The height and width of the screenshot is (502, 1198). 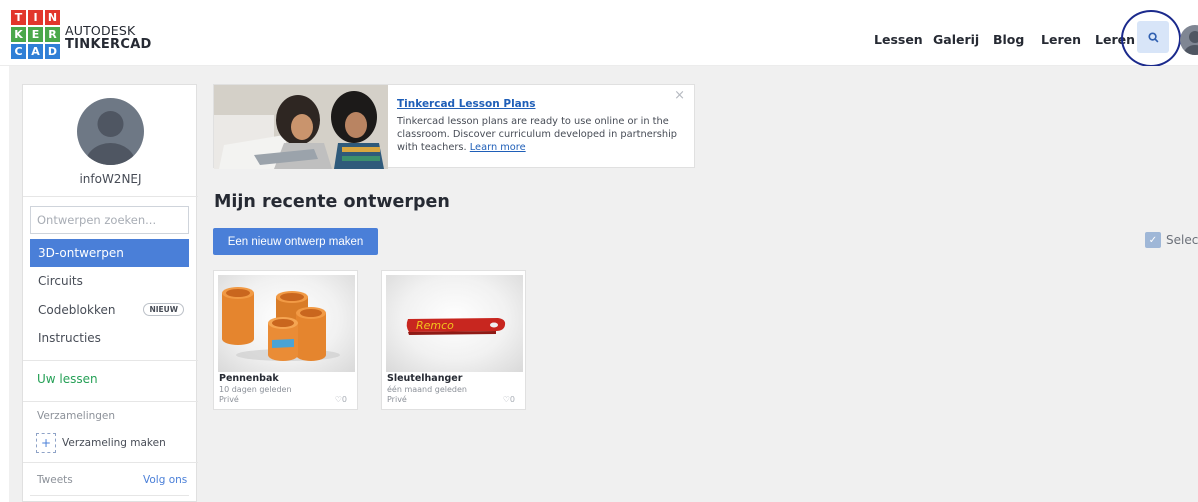 I want to click on sidebar-item-3d-designs: 3D-ontwerpen, so click(x=109, y=253).